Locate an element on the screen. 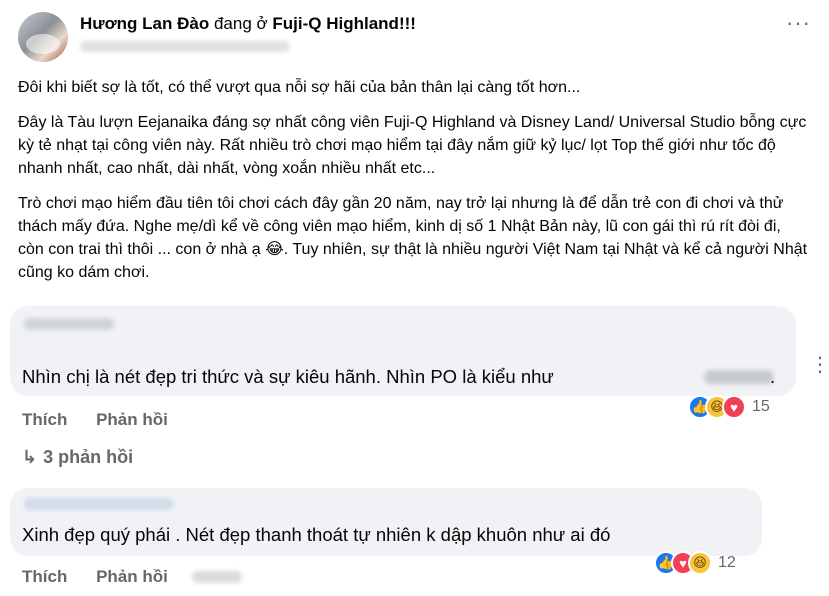 This screenshot has width=829, height=596. reaction-count: 15 is located at coordinates (761, 406).